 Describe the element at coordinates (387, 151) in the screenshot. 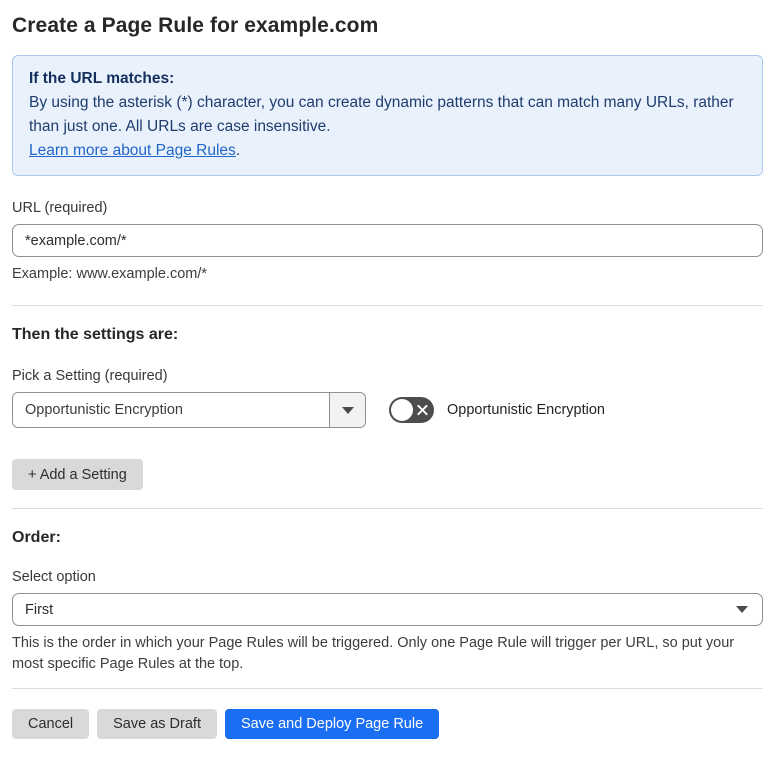

I see `info-link-line: Learn more about Page Rules.` at that location.